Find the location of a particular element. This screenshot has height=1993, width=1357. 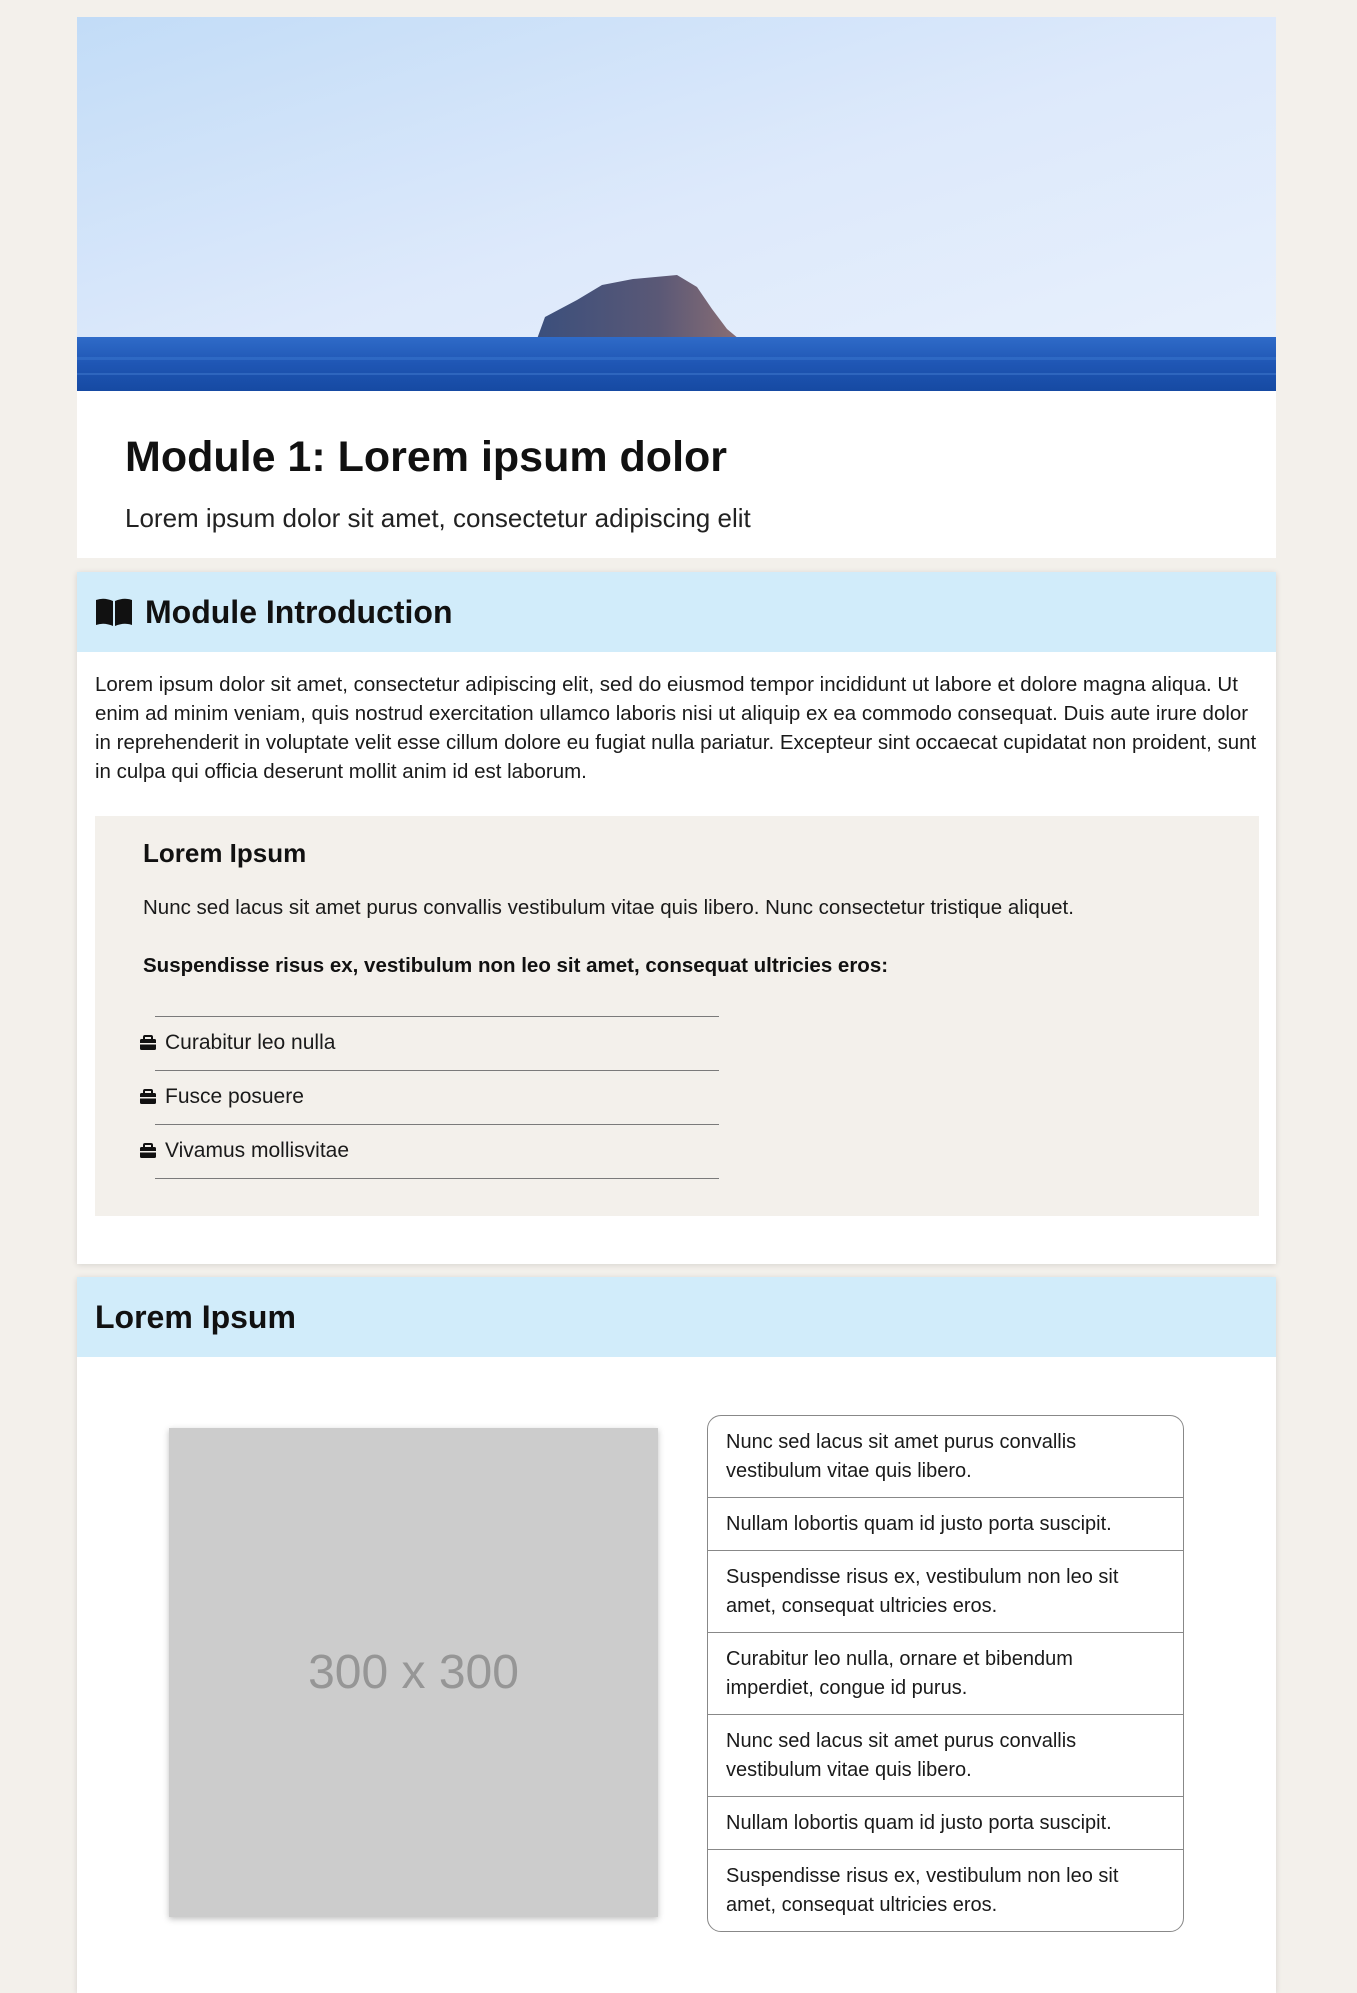

list-item-label: Vivamus mollisvitae is located at coordinates (257, 1150).